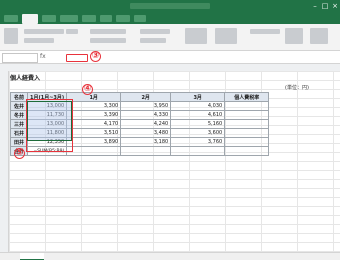 Image resolution: width=340 pixels, height=260 pixels. What do you see at coordinates (146, 97) in the screenshot?
I see `header-month2: 2月` at bounding box center [146, 97].